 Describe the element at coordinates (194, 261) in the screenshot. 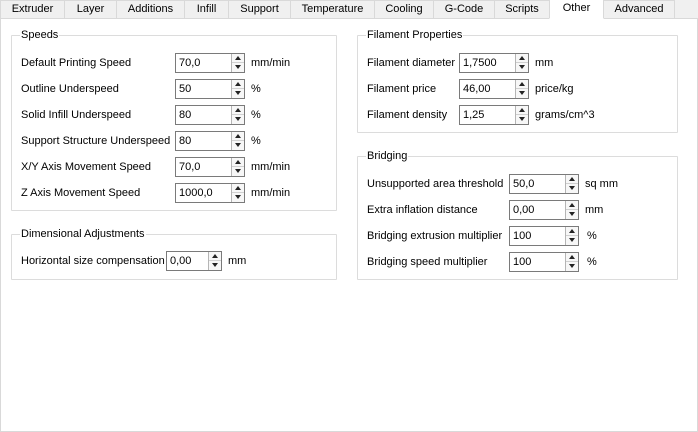

I see `horizontal-size-compensation-spinbox: 0,00` at that location.